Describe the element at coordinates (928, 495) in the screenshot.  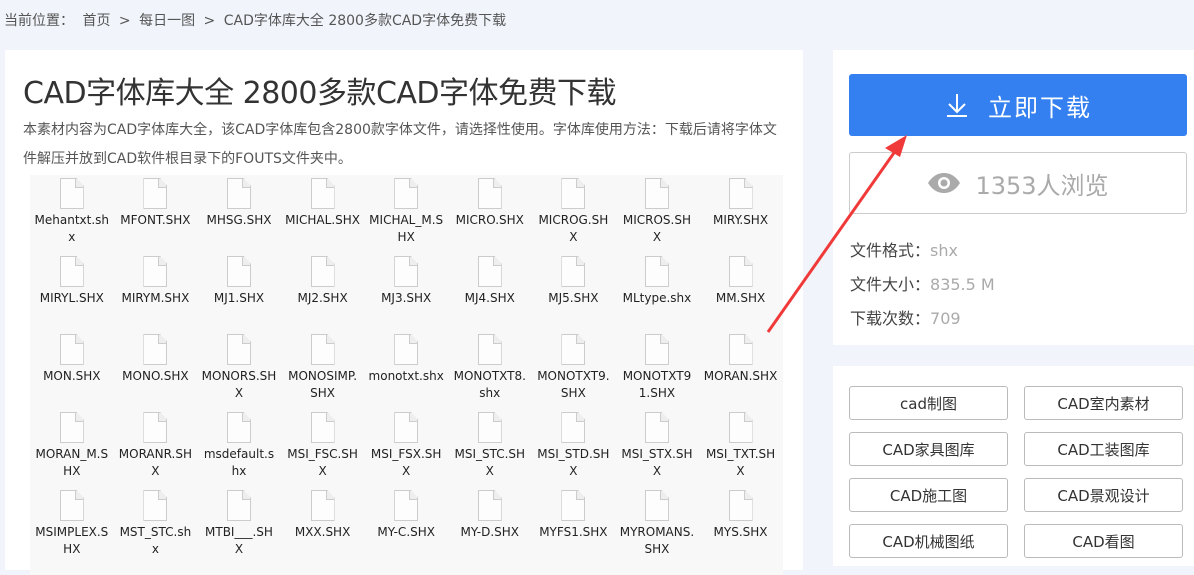
I see `tag-link: CAD施工图` at that location.